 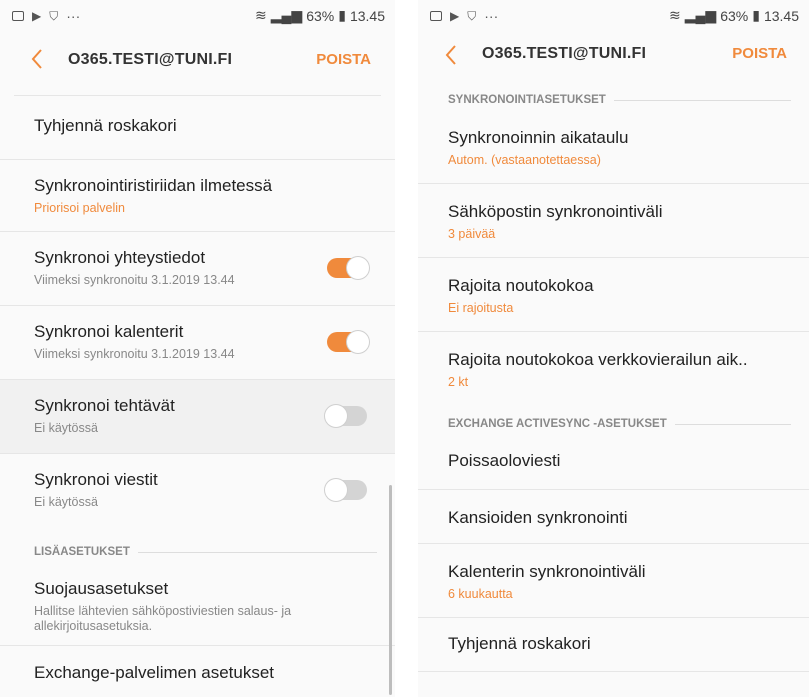 What do you see at coordinates (504, 460) in the screenshot?
I see `item-title: Poissaoloviesti` at bounding box center [504, 460].